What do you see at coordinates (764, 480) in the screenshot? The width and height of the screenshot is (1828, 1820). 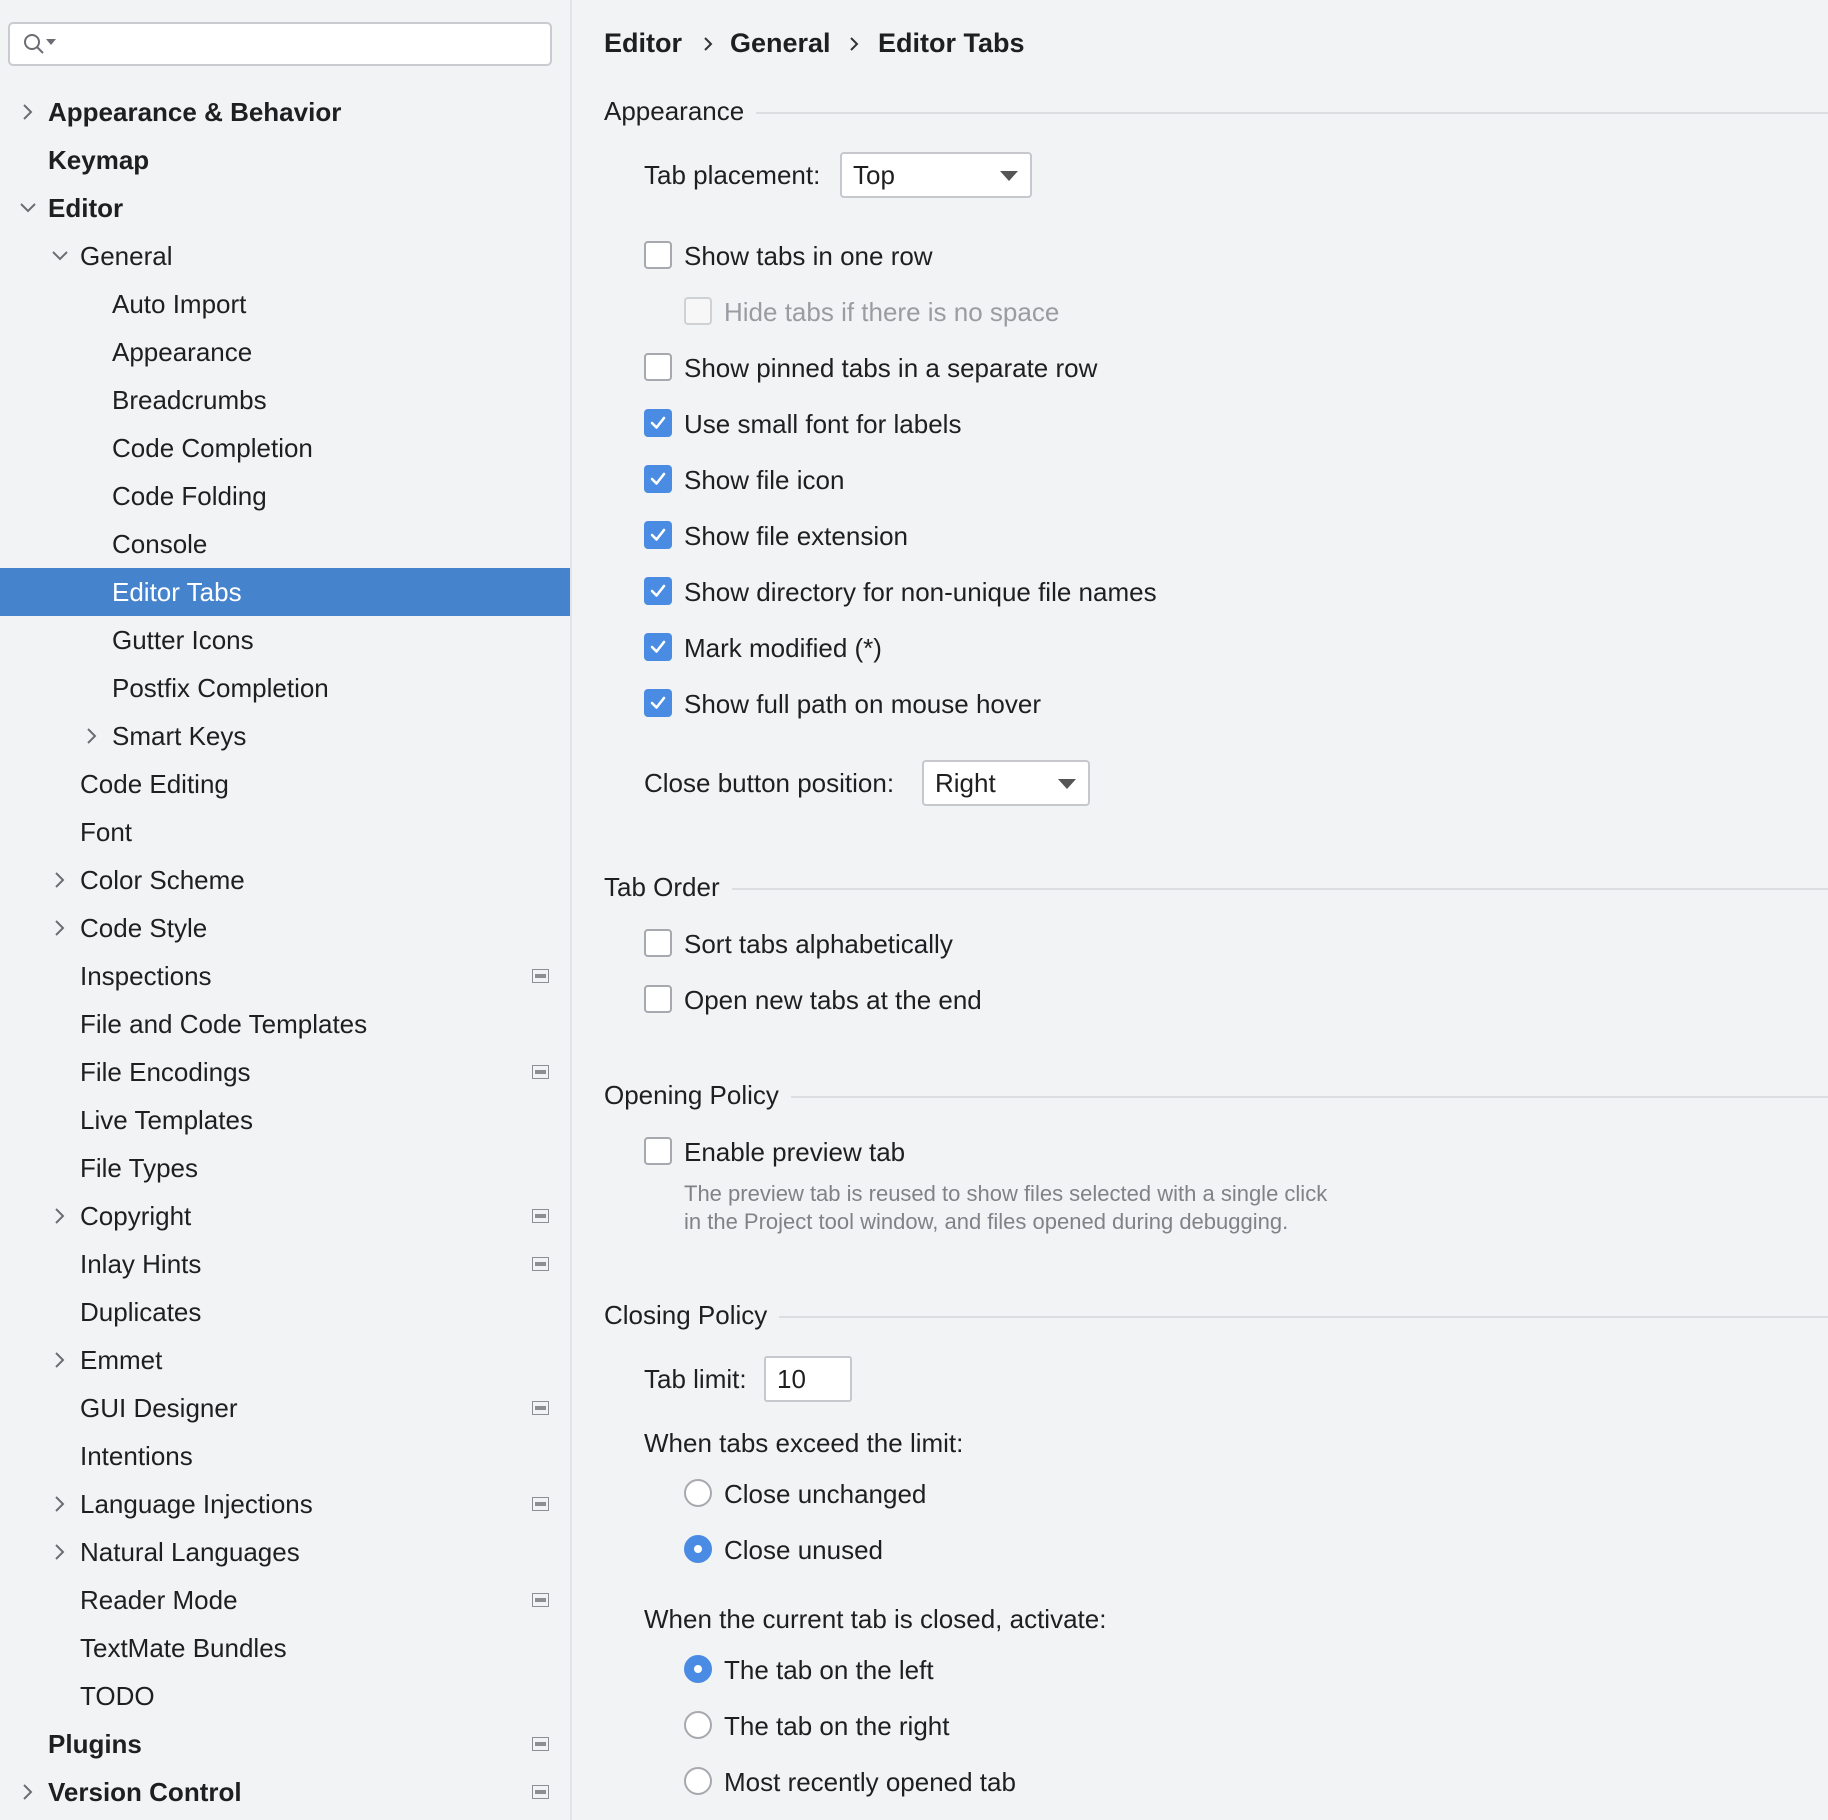 I see `checkbox-label: Show file icon` at bounding box center [764, 480].